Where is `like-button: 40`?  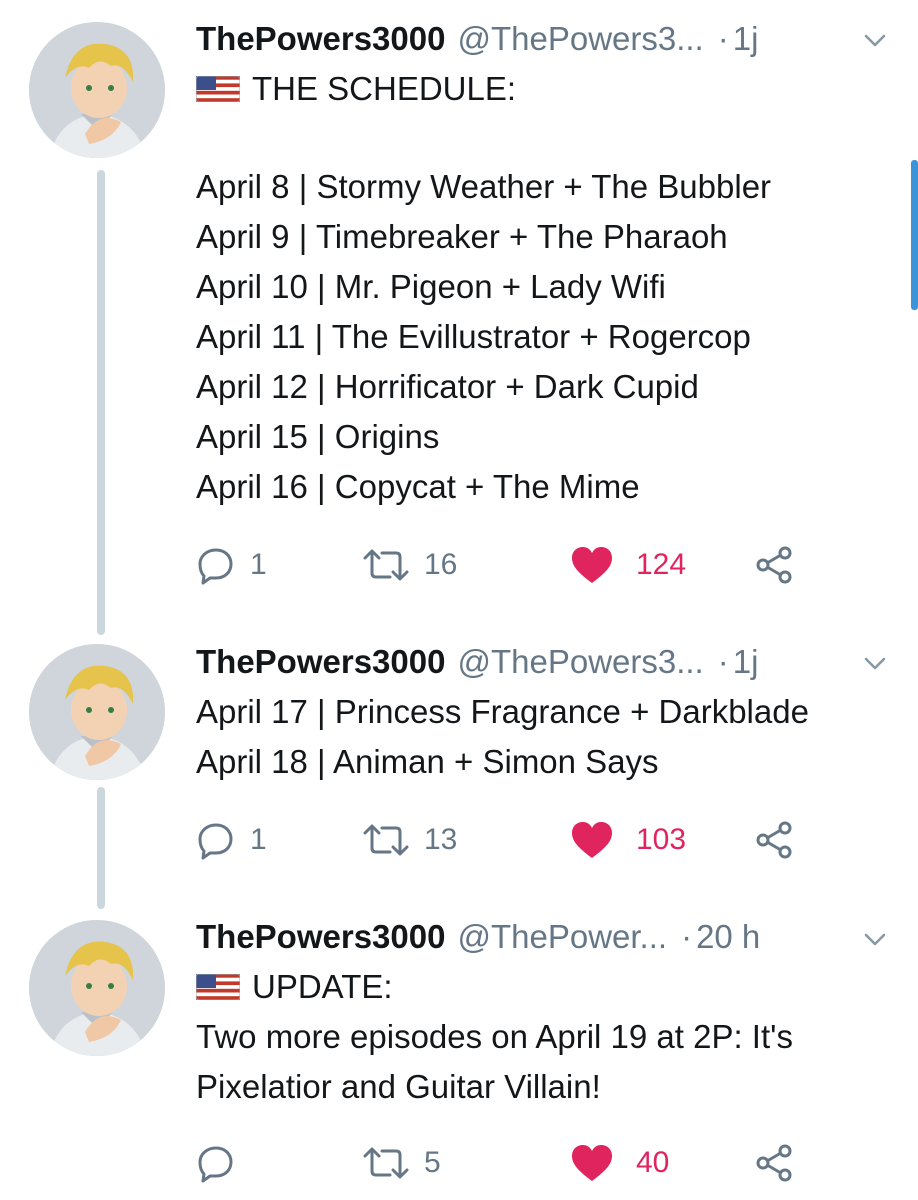 like-button: 40 is located at coordinates (619, 1163).